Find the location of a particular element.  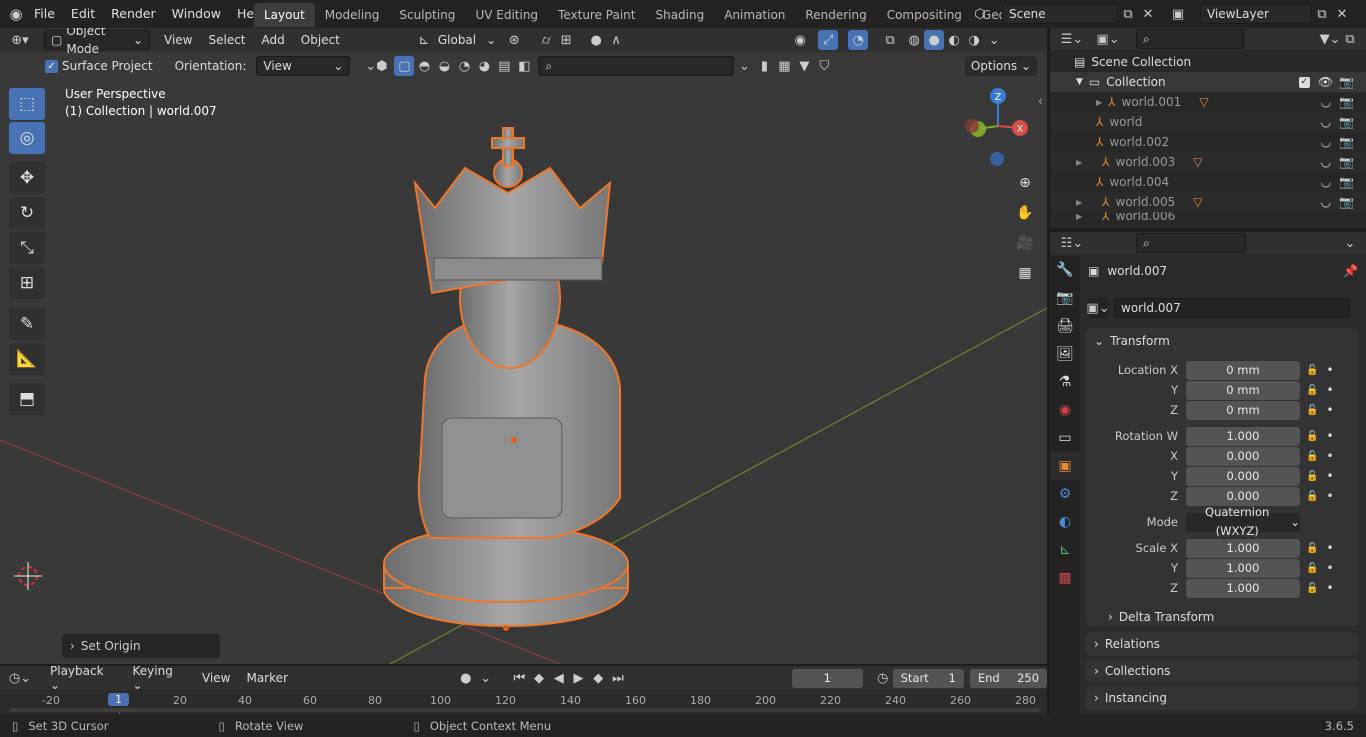

rotation-mode-select: Quaternion (WXYZ) ⌄ is located at coordinates (1243, 521).